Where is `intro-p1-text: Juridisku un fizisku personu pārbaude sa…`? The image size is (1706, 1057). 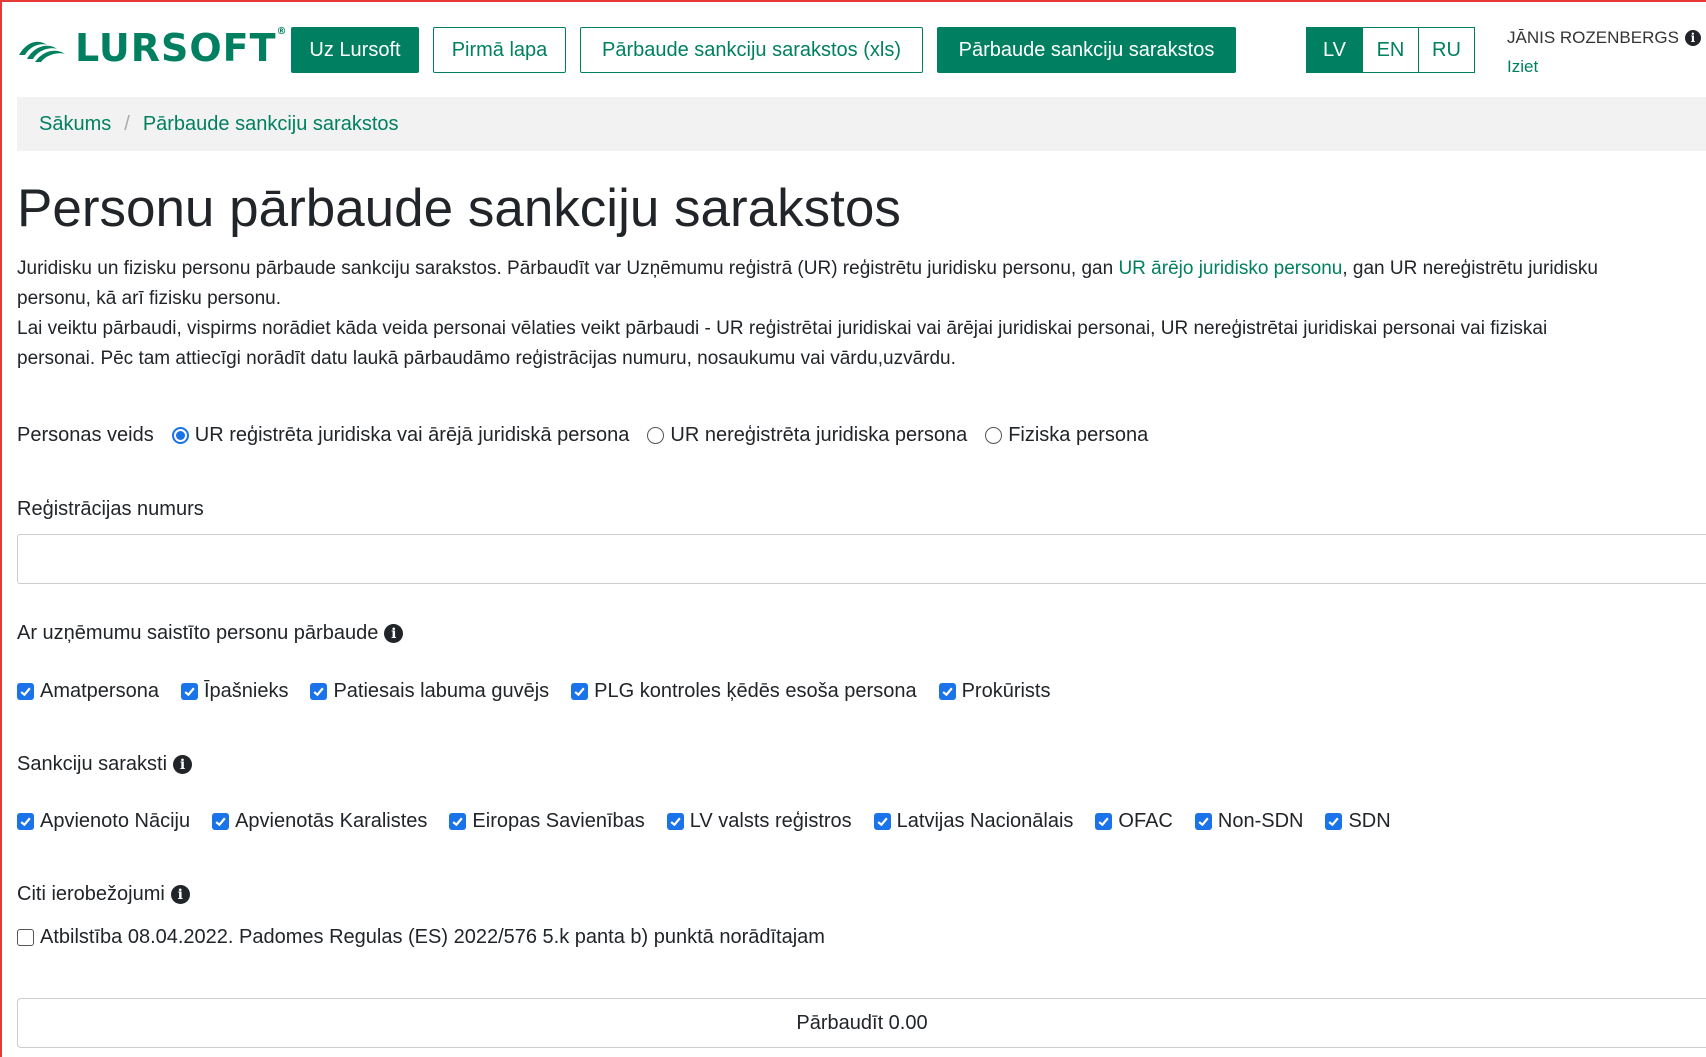 intro-p1-text: Juridisku un fizisku personu pārbaude sa… is located at coordinates (568, 268).